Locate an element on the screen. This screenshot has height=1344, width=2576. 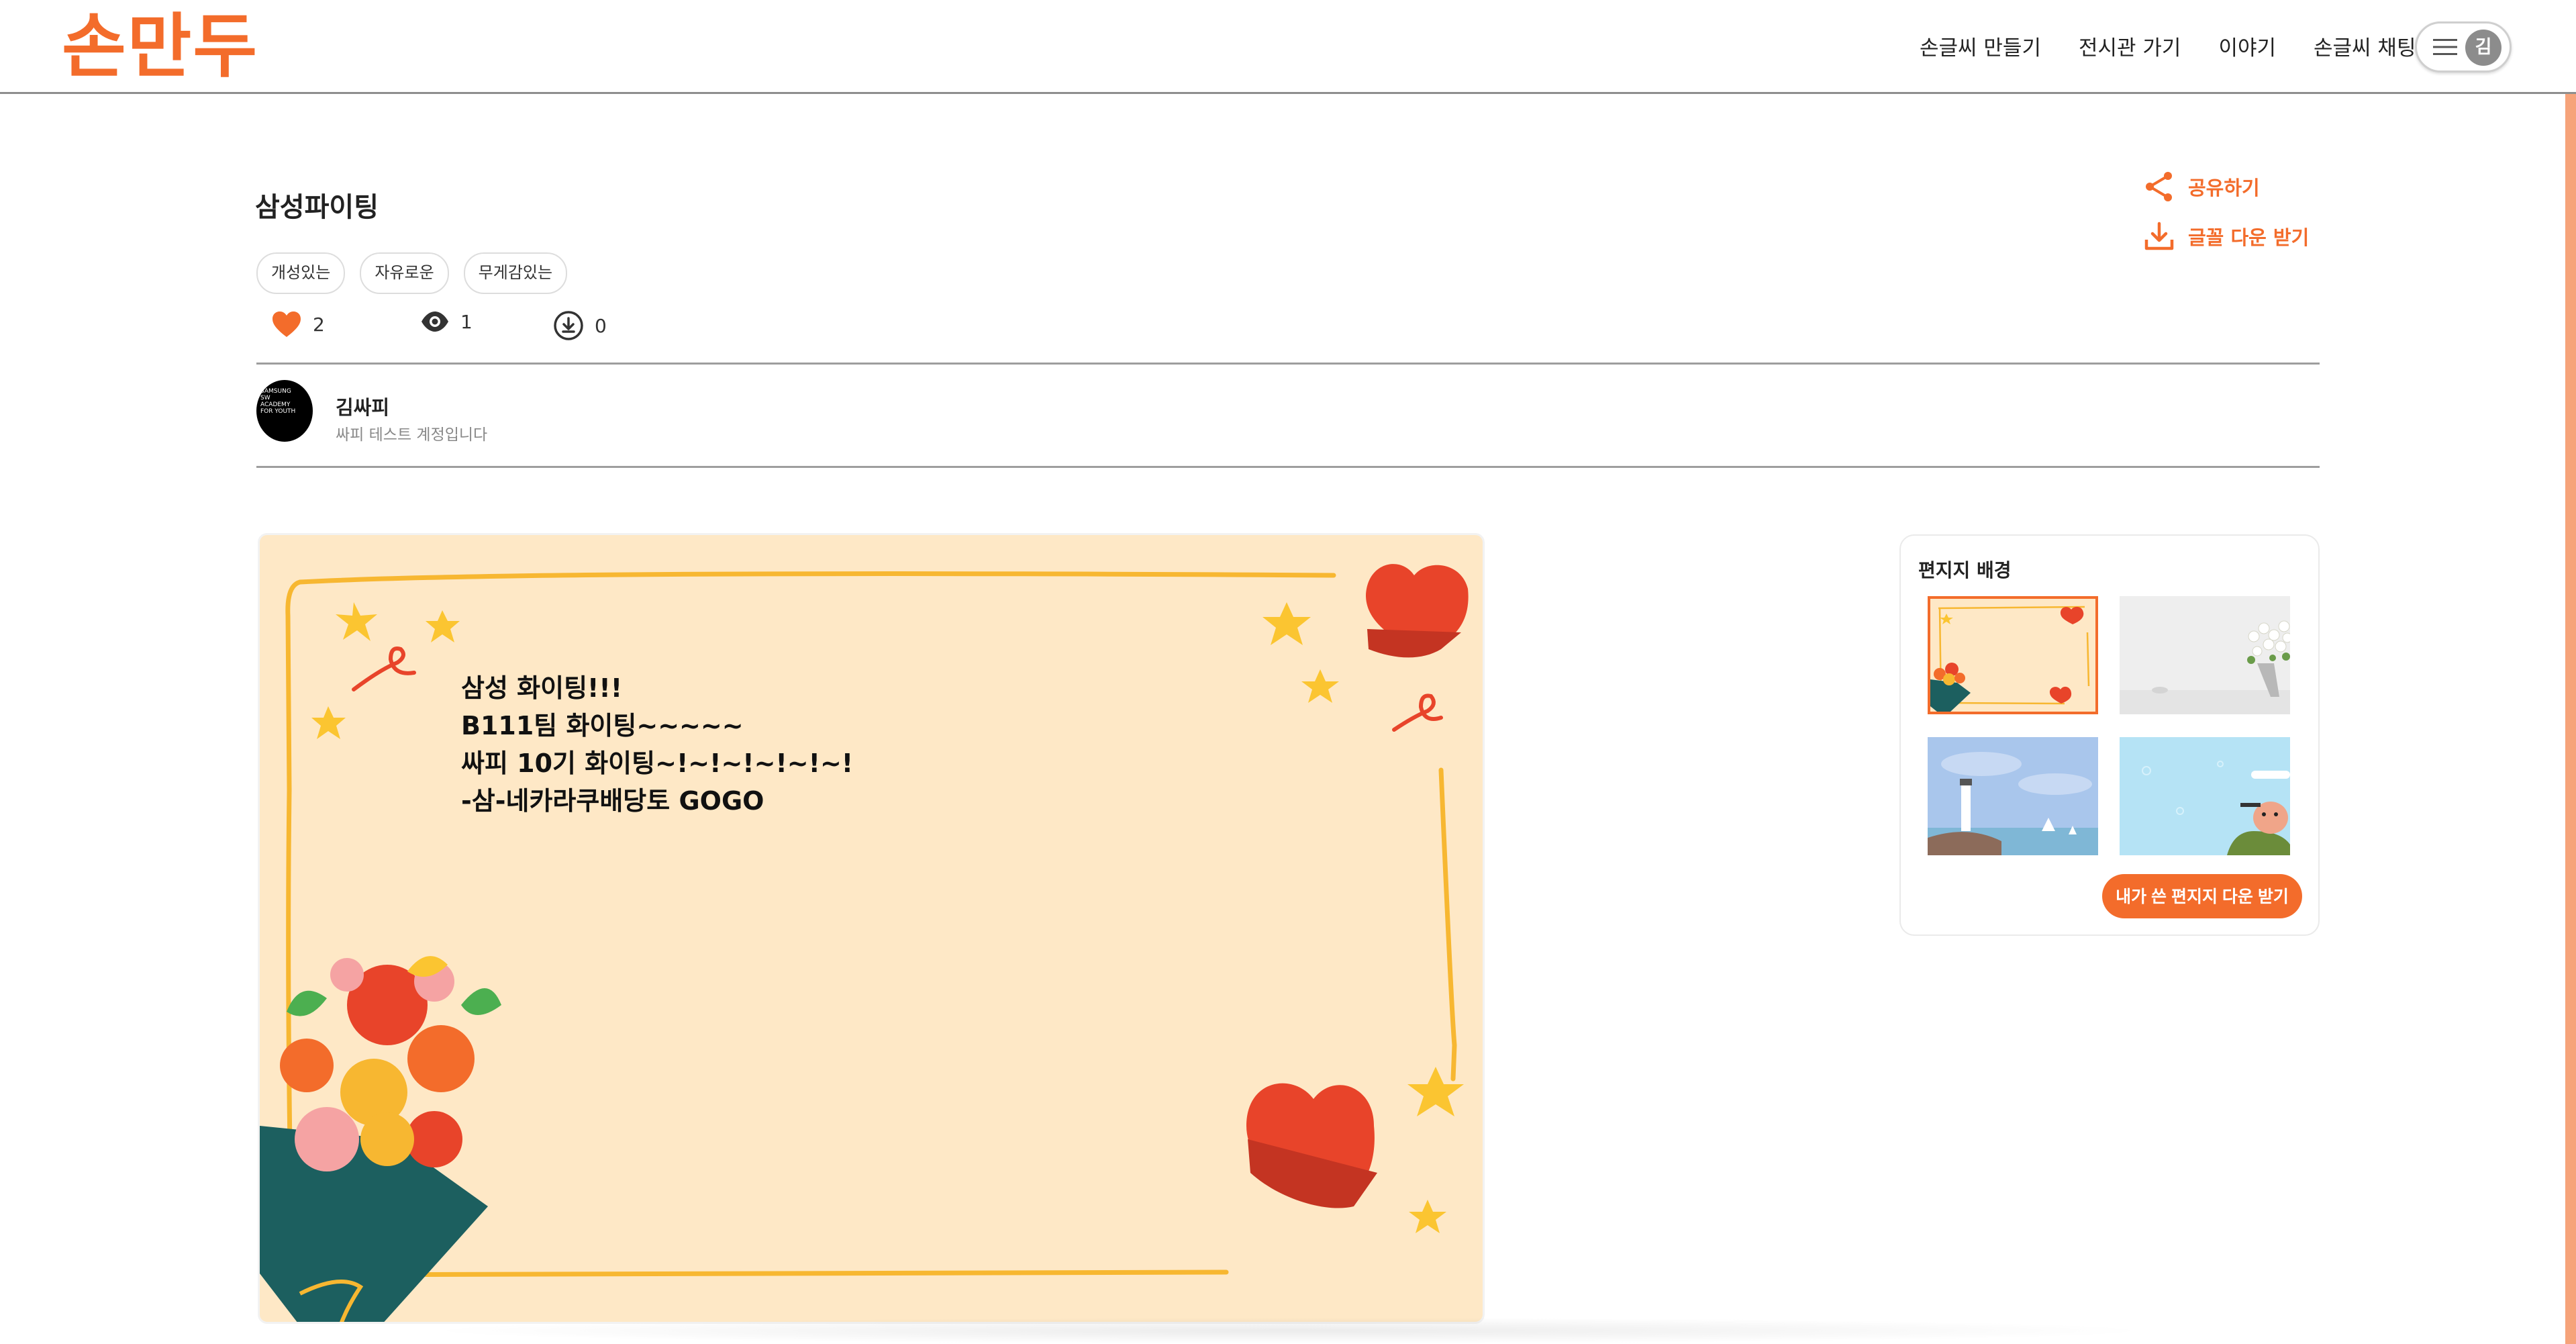
view-stat: 1 is located at coordinates (446, 321).